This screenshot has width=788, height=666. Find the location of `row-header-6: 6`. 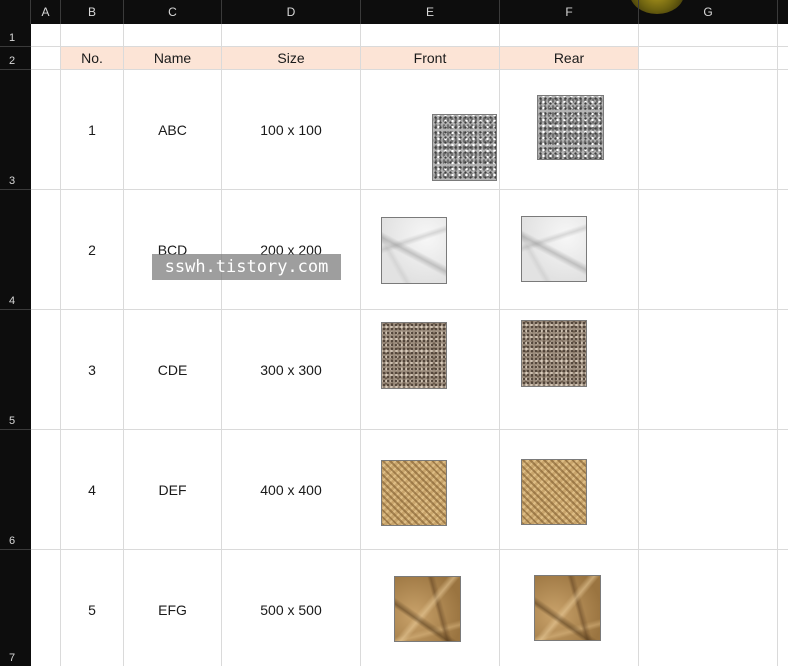

row-header-6: 6 is located at coordinates (15, 490).